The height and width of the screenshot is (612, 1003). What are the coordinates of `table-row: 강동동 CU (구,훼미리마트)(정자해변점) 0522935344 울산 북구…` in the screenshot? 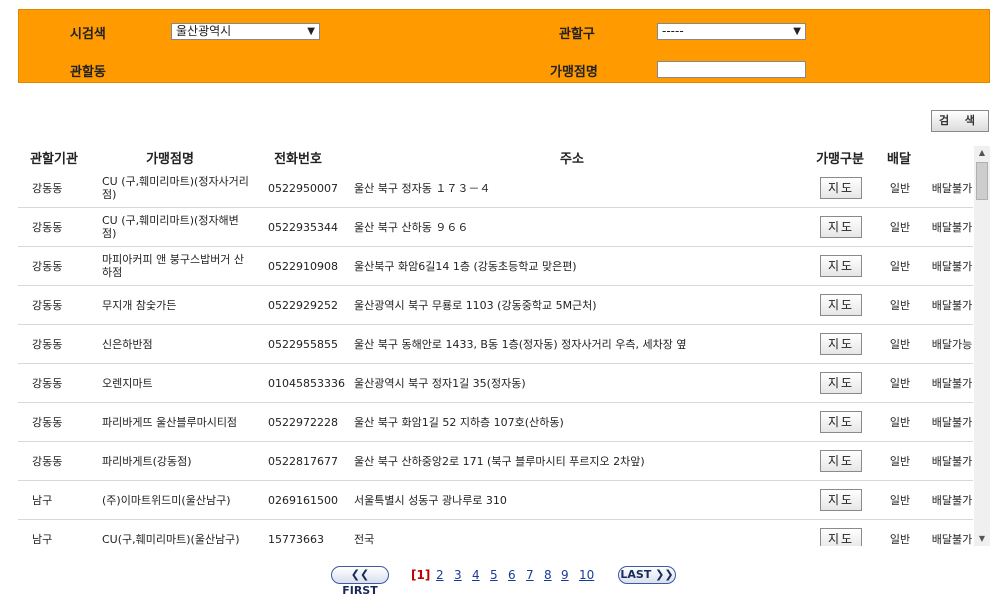 It's located at (495, 227).